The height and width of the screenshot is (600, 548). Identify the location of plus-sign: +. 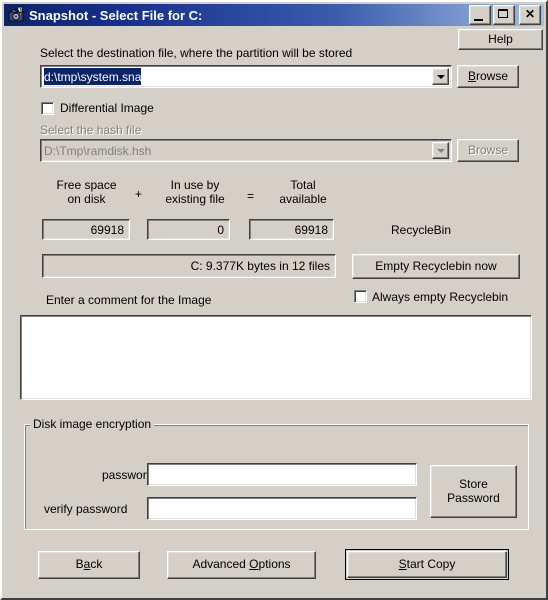
(139, 194).